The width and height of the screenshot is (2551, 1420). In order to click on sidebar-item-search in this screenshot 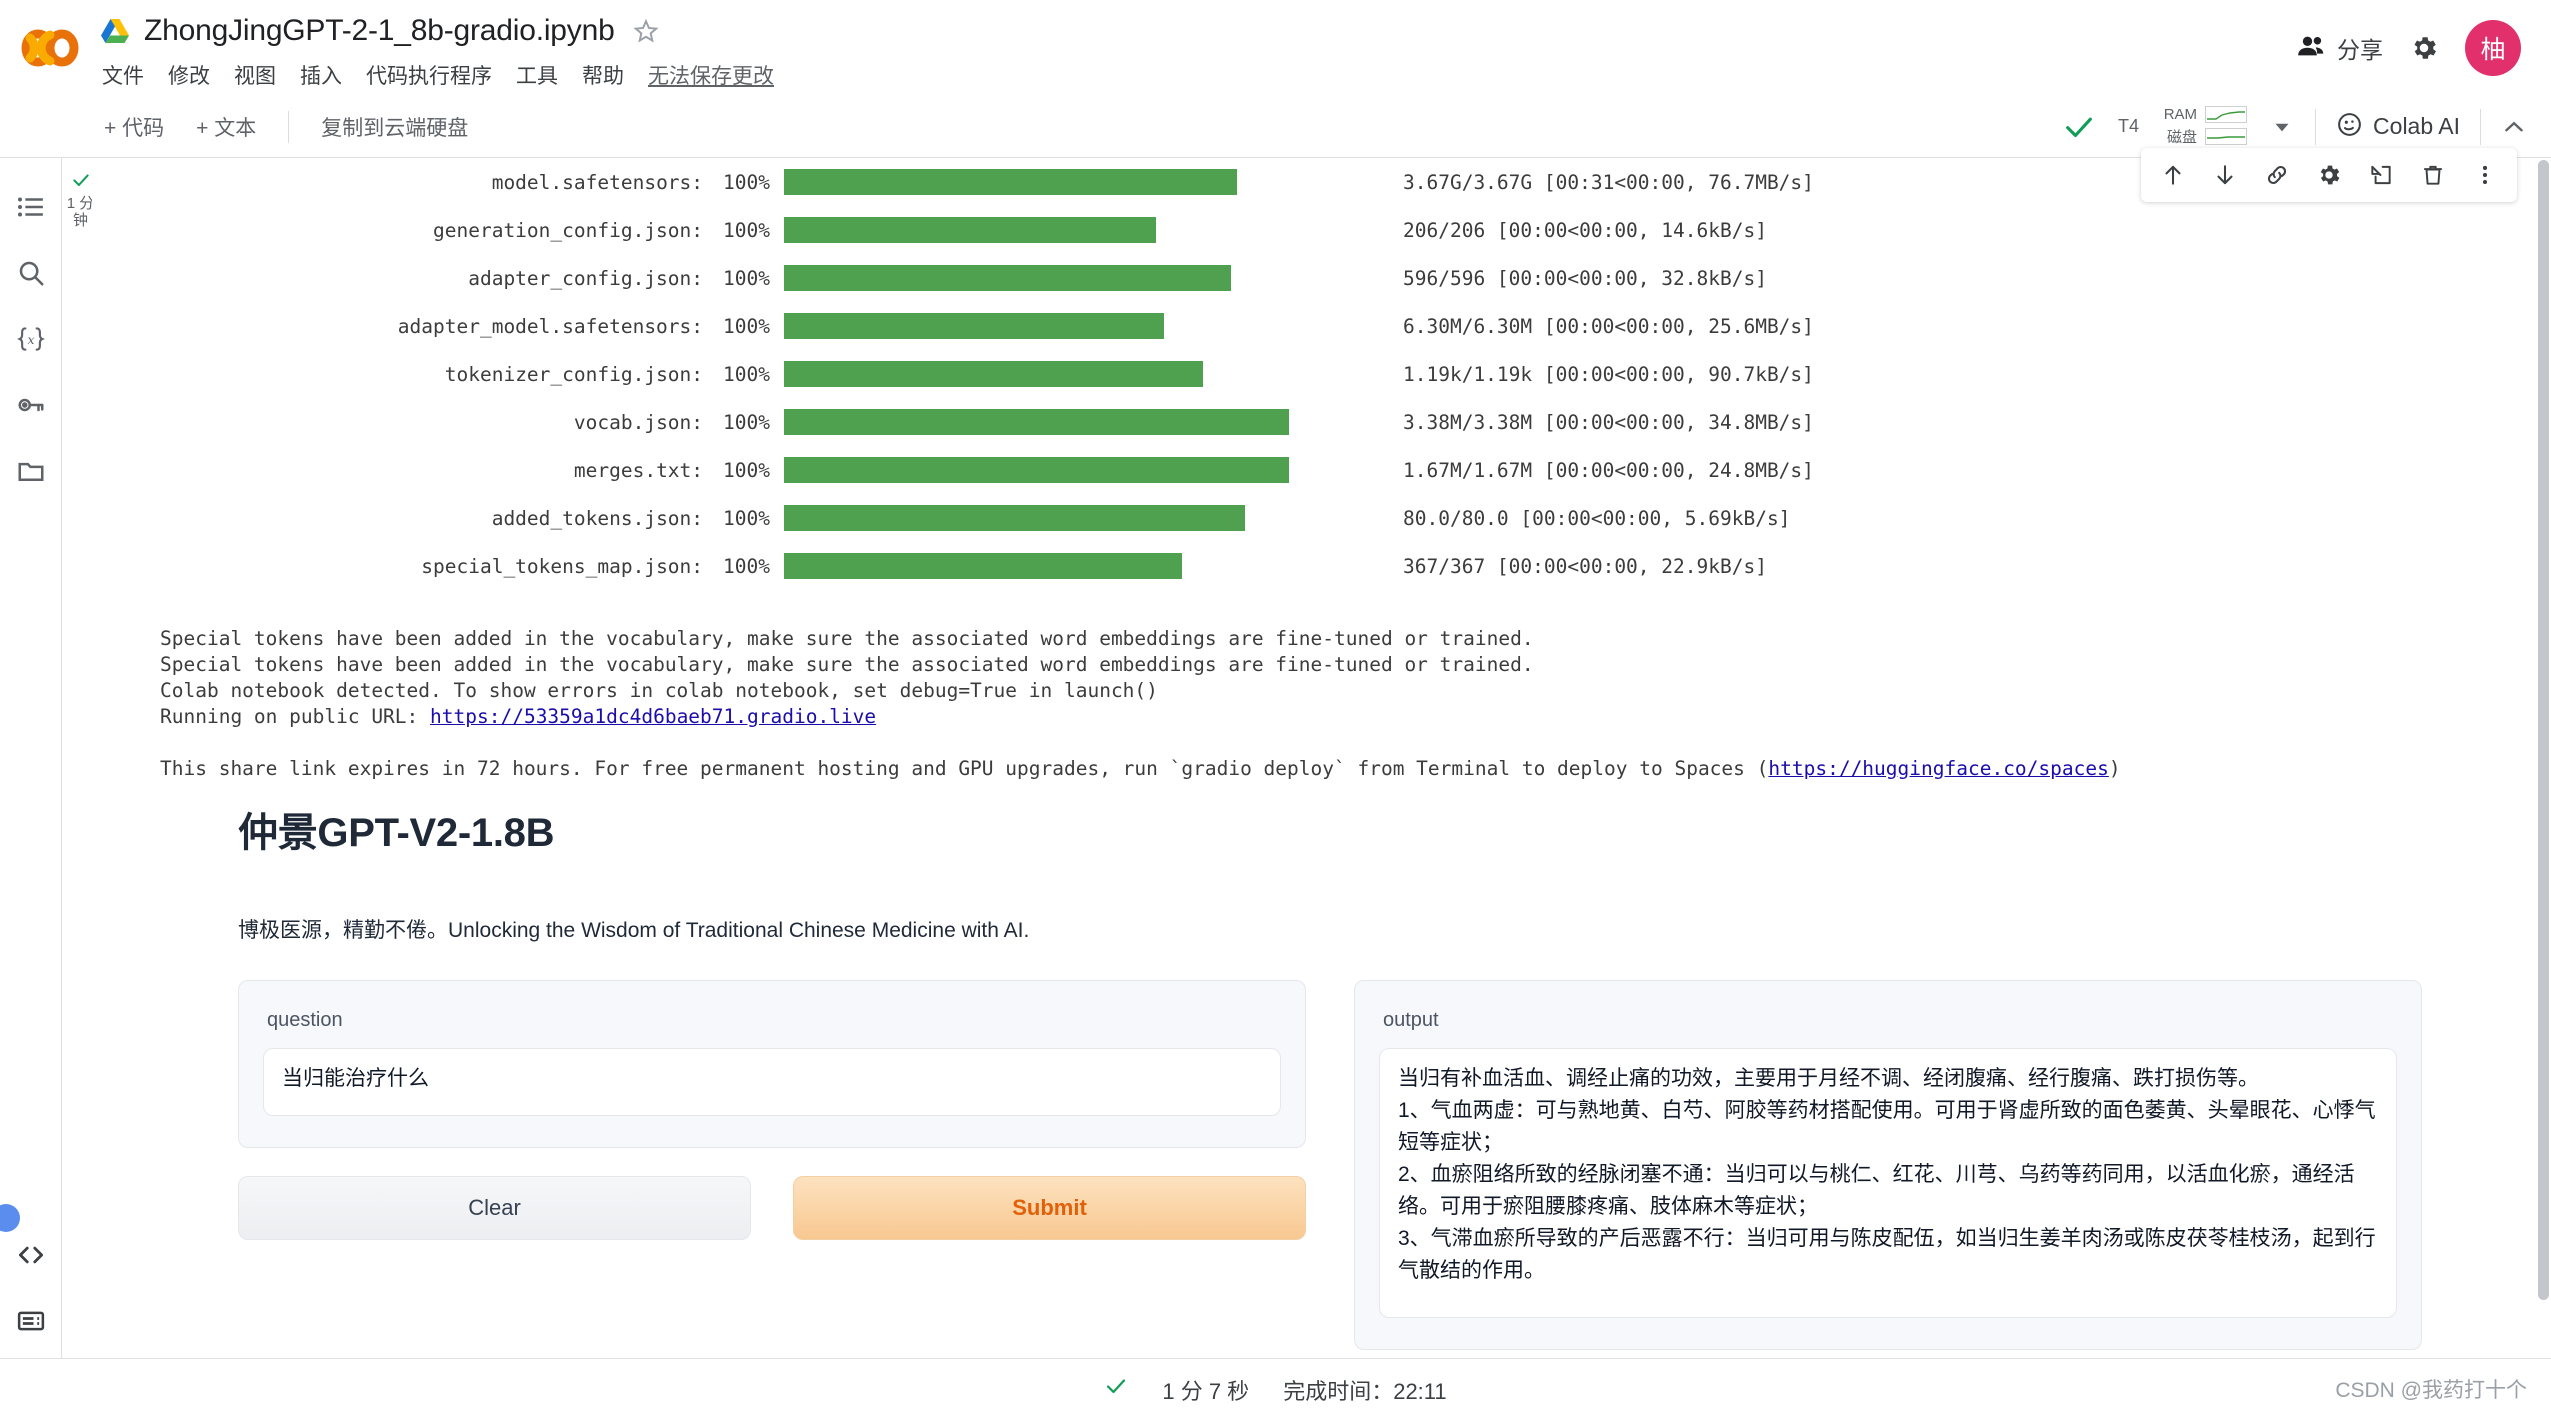, I will do `click(31, 273)`.